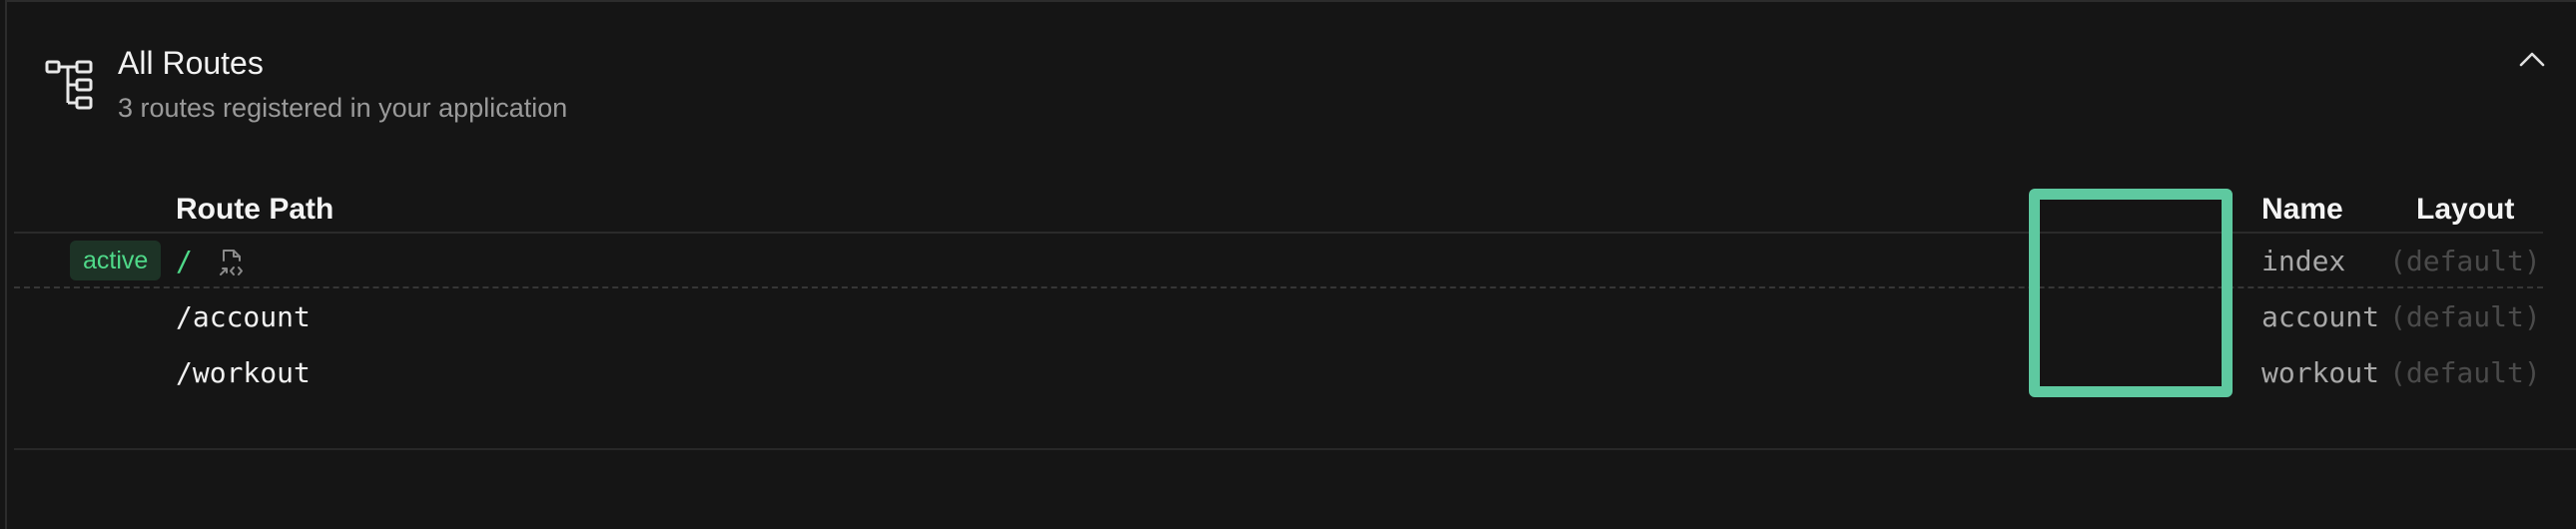 The width and height of the screenshot is (2576, 529). I want to click on section-subtitle: 3 routes registered in your application, so click(343, 108).